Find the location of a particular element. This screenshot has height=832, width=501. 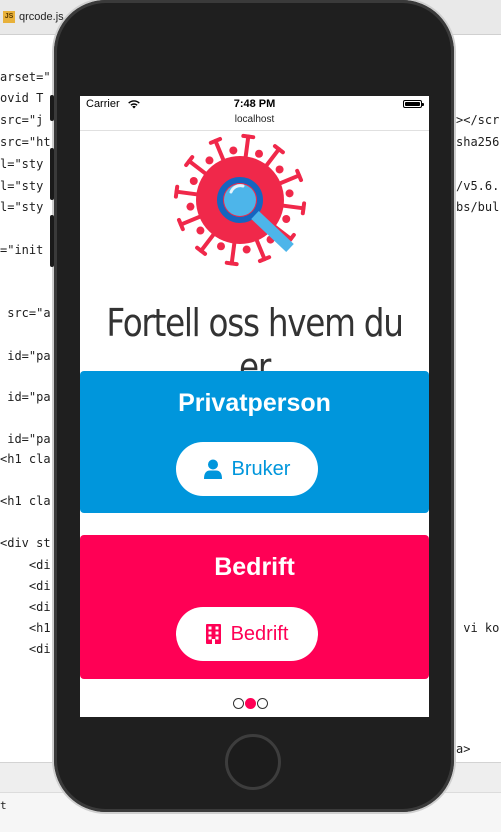

code-line: <div st is located at coordinates (25, 543).